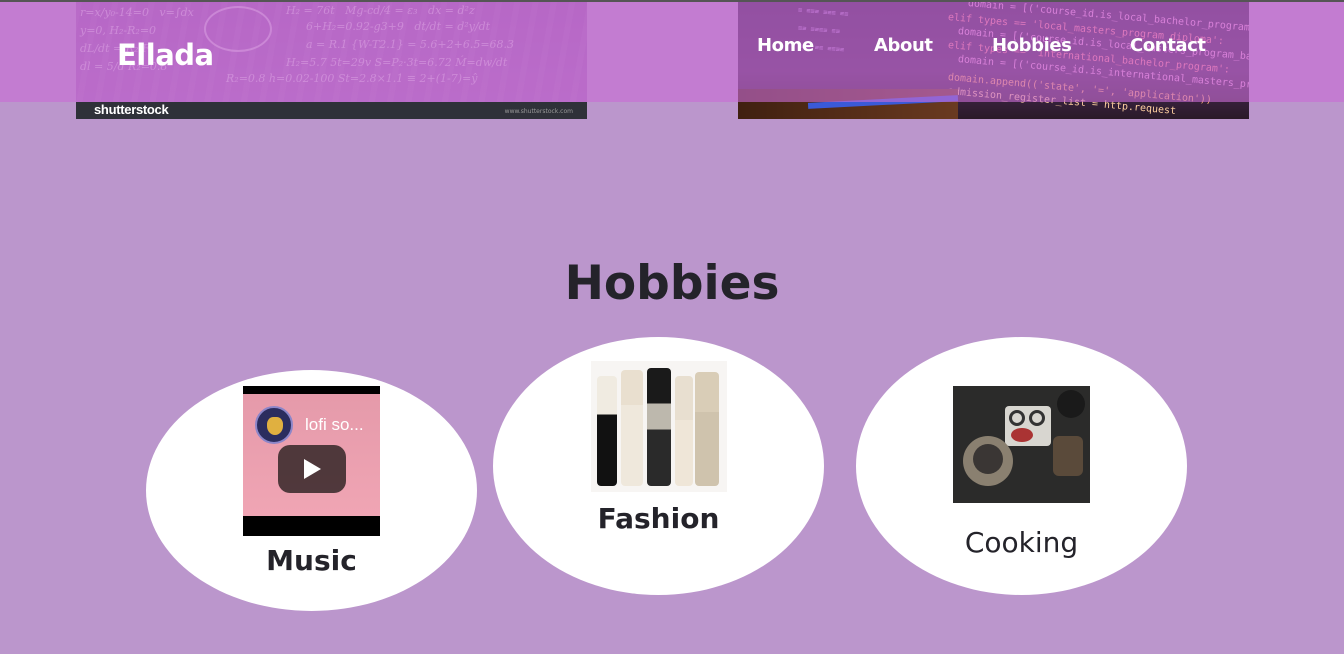 Image resolution: width=1344 pixels, height=654 pixels. What do you see at coordinates (312, 469) in the screenshot?
I see `play-icon` at bounding box center [312, 469].